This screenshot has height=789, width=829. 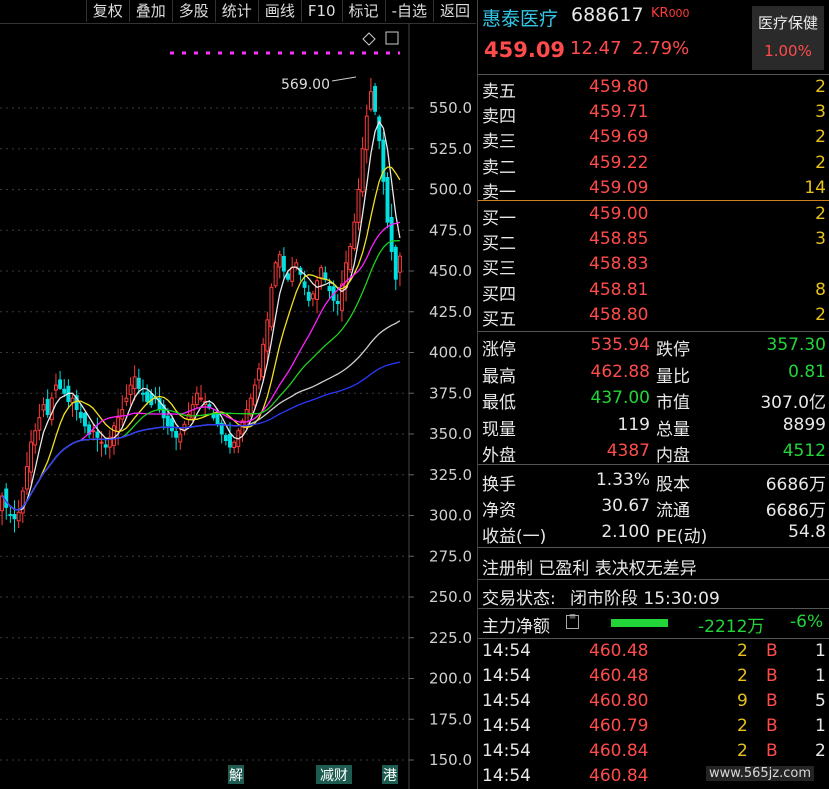 I want to click on stat-label: PE(动), so click(x=682, y=537).